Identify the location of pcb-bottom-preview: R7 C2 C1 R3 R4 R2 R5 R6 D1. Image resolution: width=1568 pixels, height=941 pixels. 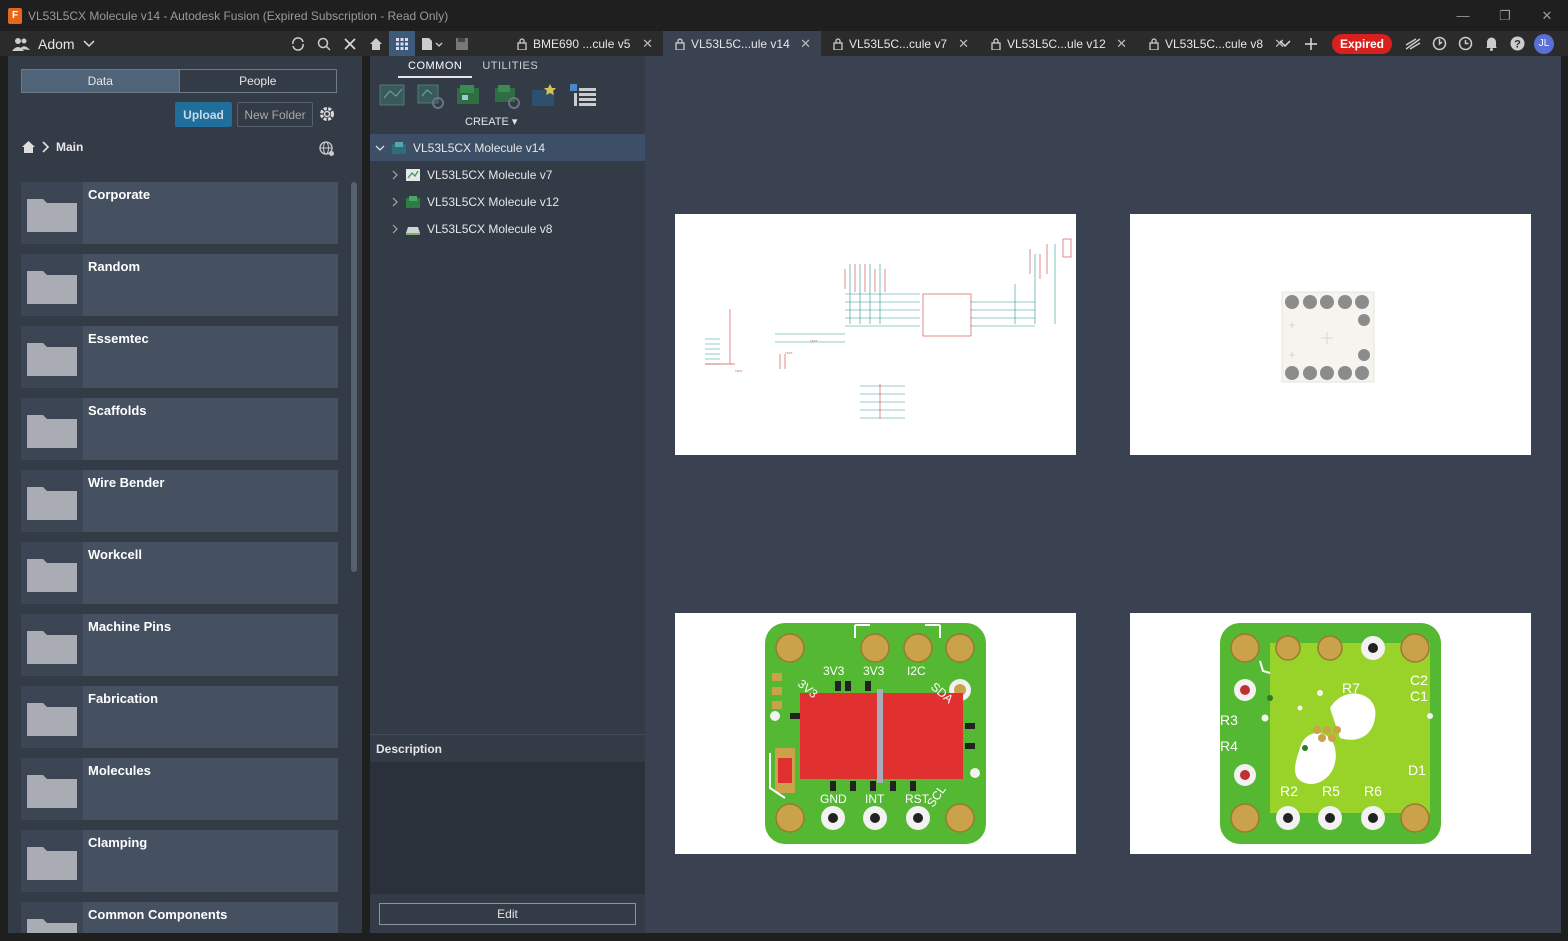
(1330, 733).